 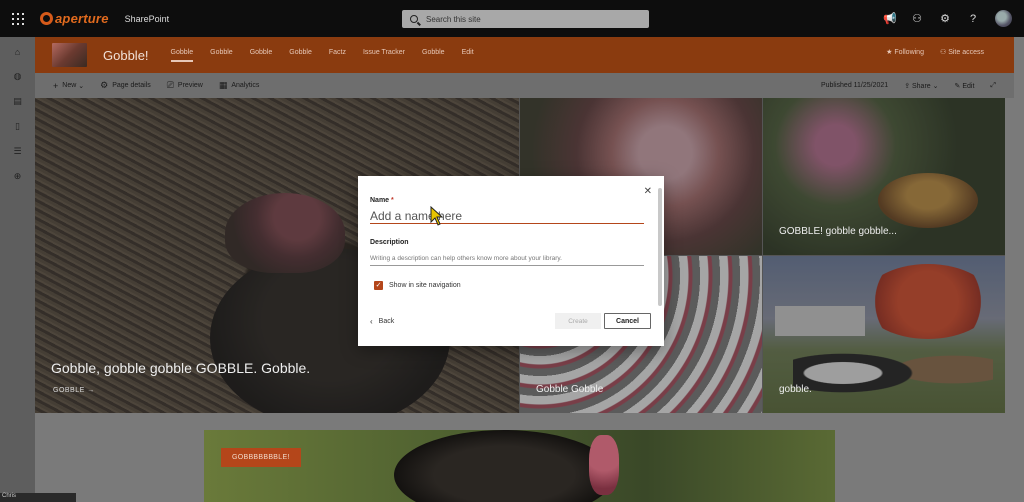 I want to click on hero-tile-capitol: gobble., so click(x=884, y=334).